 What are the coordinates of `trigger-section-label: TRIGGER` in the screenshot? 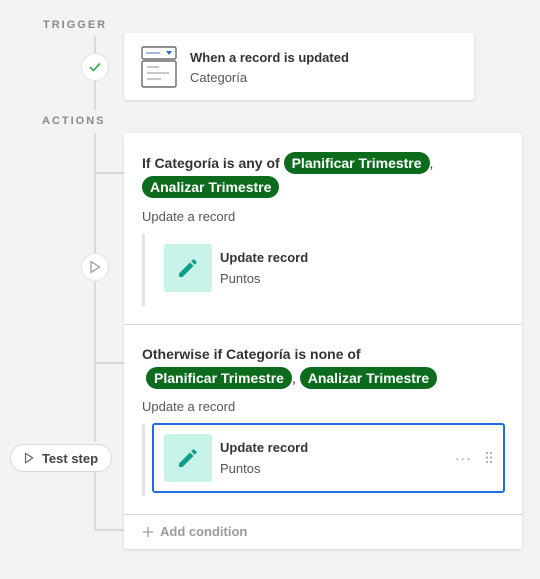 It's located at (75, 25).